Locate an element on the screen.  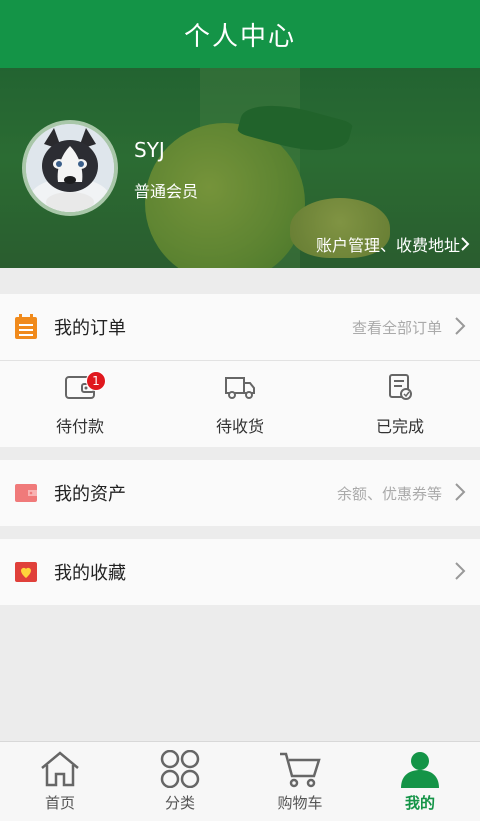
my-orders-label: 我的订单 is located at coordinates (90, 328).